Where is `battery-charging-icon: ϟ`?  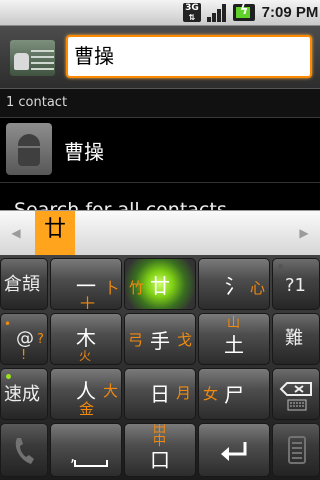
battery-charging-icon: ϟ is located at coordinates (244, 12).